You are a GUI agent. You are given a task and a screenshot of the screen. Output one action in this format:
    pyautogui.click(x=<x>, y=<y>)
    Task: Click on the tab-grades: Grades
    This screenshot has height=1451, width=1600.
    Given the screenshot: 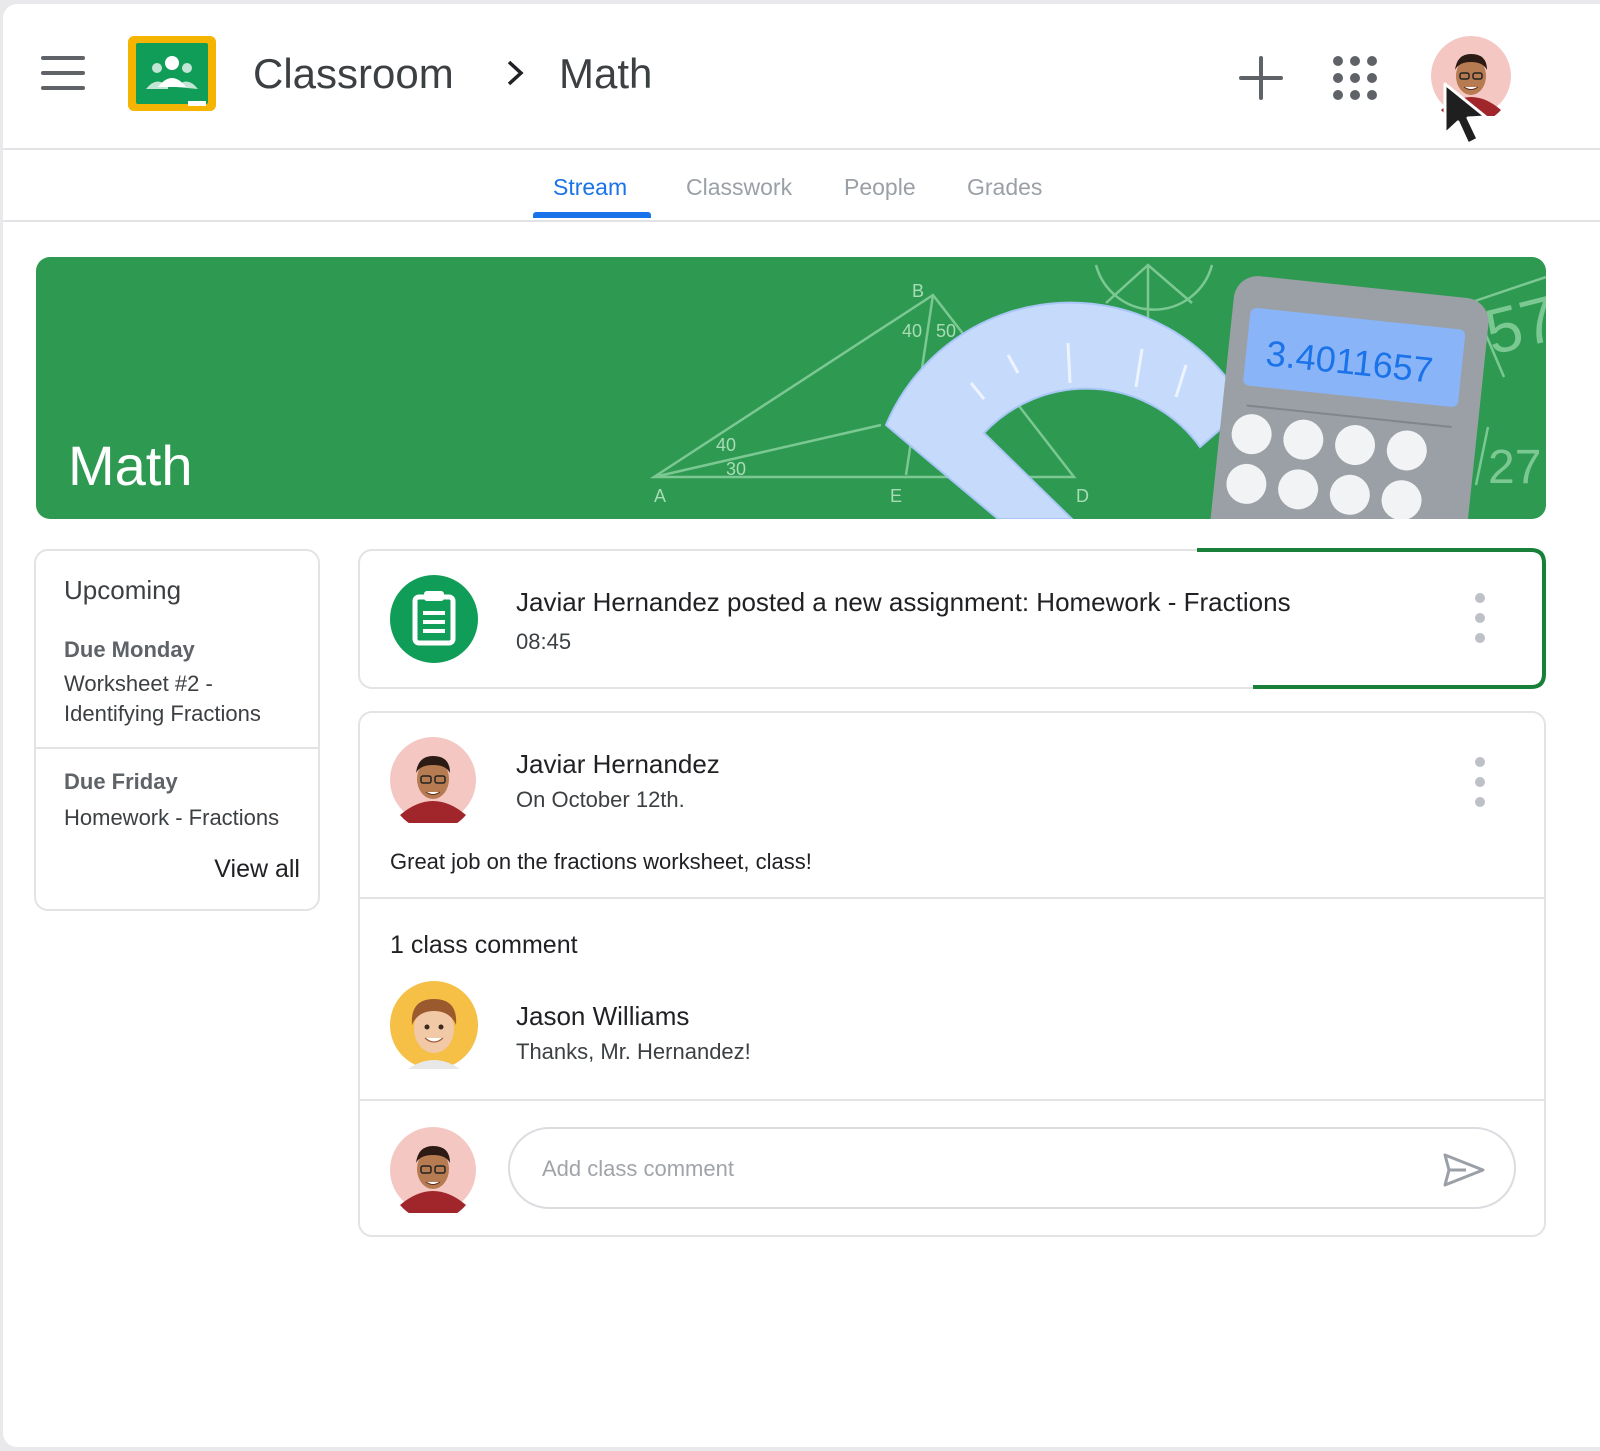 What is the action you would take?
    pyautogui.click(x=1004, y=187)
    